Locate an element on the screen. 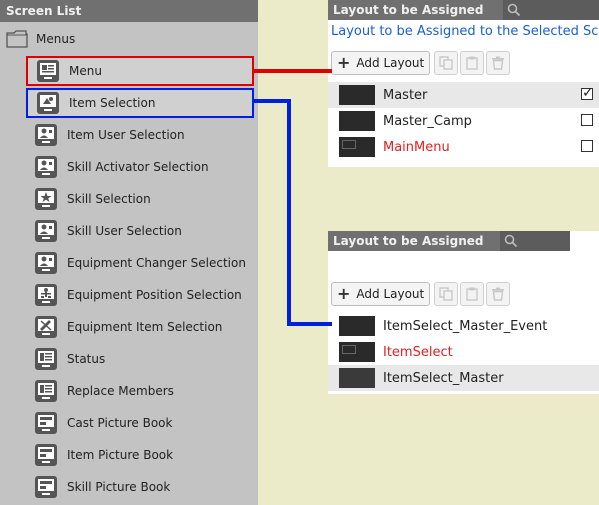  screen-item-equipment-item-selection: Equipment Item Selection is located at coordinates (140, 327).